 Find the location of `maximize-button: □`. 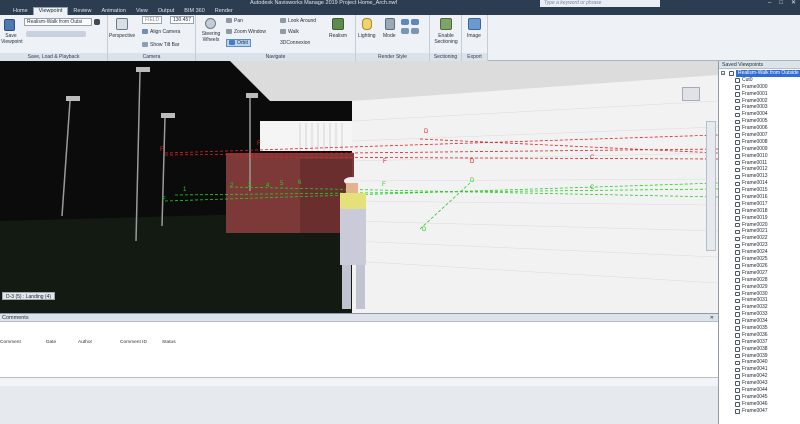

maximize-button: □ is located at coordinates (781, 3).